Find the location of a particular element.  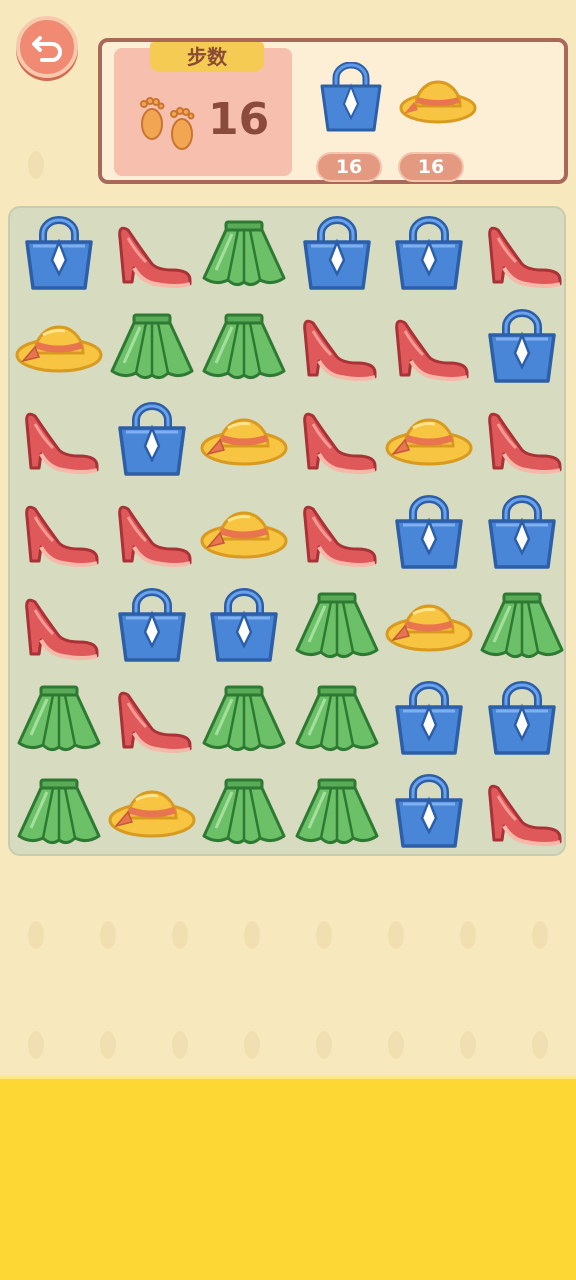

tile-bag-r5-c2 is located at coordinates (152, 626).